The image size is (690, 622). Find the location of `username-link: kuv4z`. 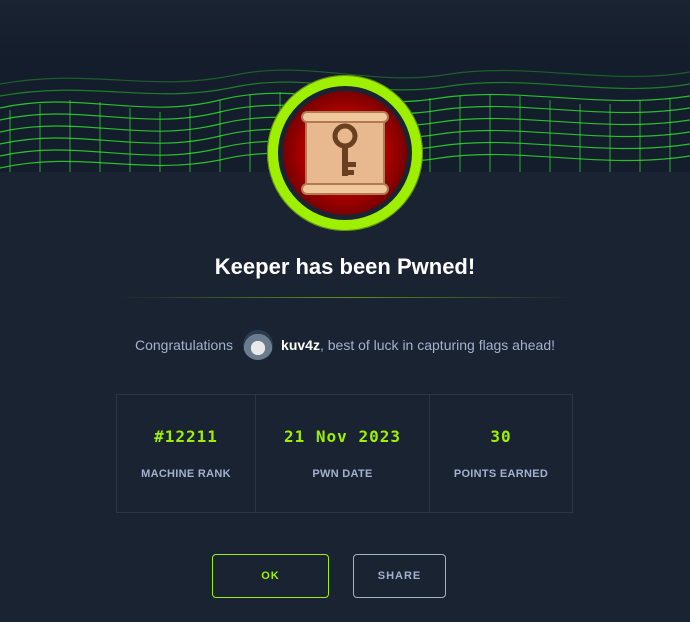

username-link: kuv4z is located at coordinates (300, 345).